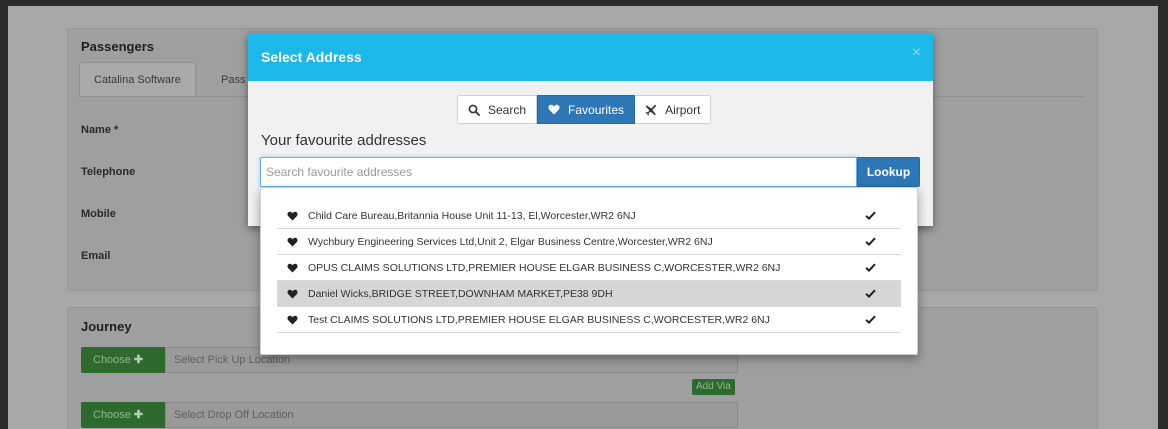  I want to click on dropoff-location-input: Select Drop Off Location, so click(451, 415).